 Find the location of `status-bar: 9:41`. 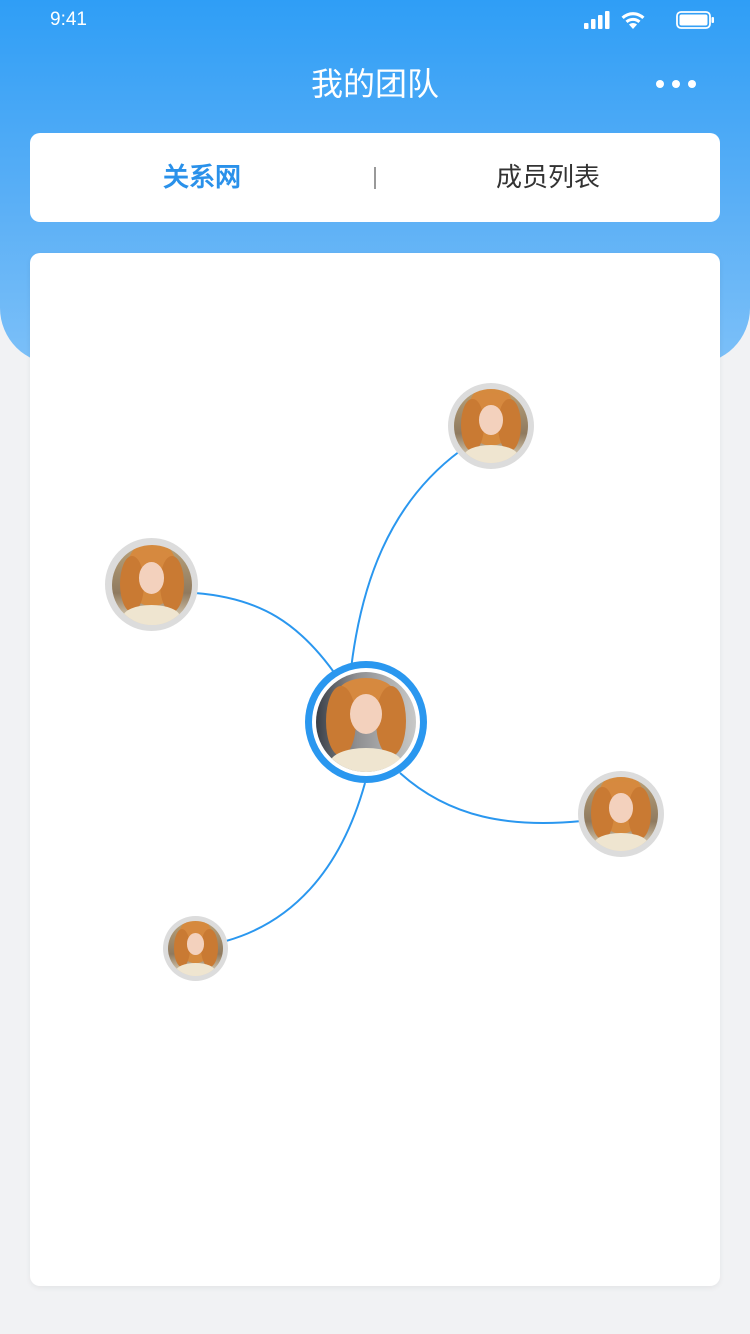

status-bar: 9:41 is located at coordinates (375, 20).